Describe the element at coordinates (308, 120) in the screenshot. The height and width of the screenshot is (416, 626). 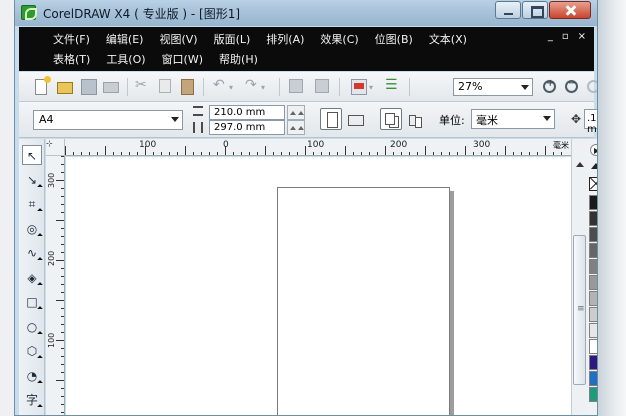
I see `property-bar: A4 210.0 mm 297.0 mm 单位: 毫米 ✥ .1 m` at that location.